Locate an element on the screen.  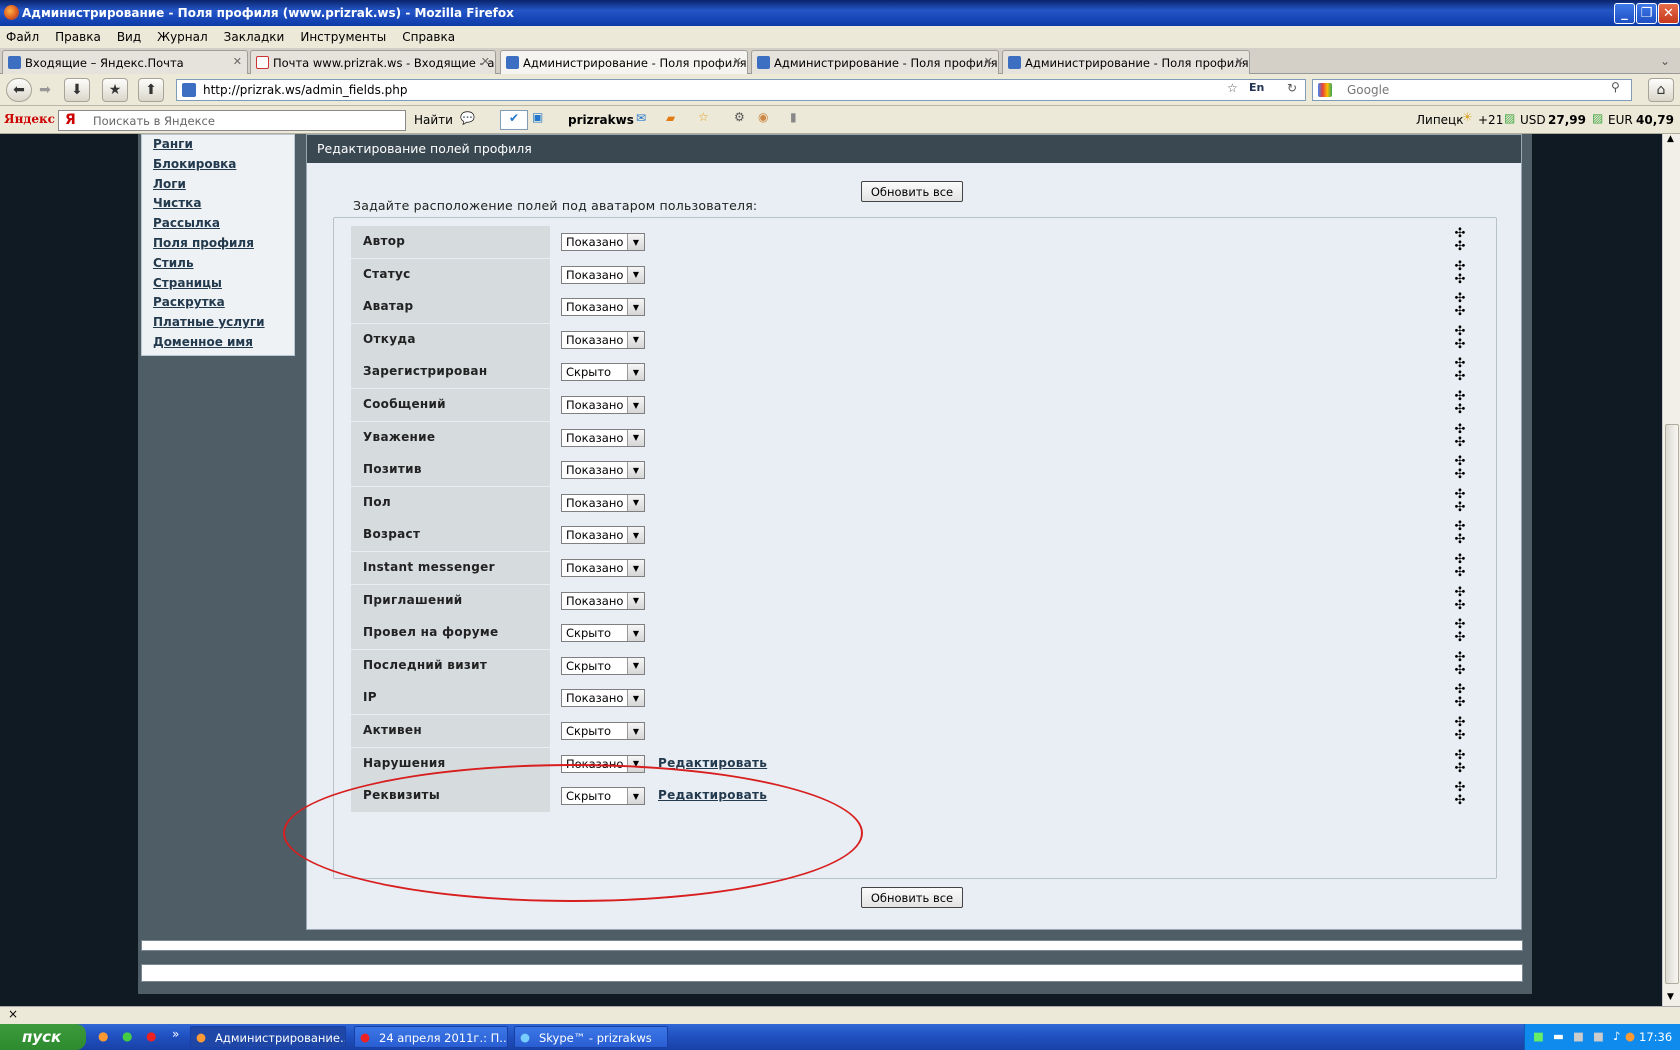
update-all-button-bottom: Обновить все is located at coordinates (912, 897).